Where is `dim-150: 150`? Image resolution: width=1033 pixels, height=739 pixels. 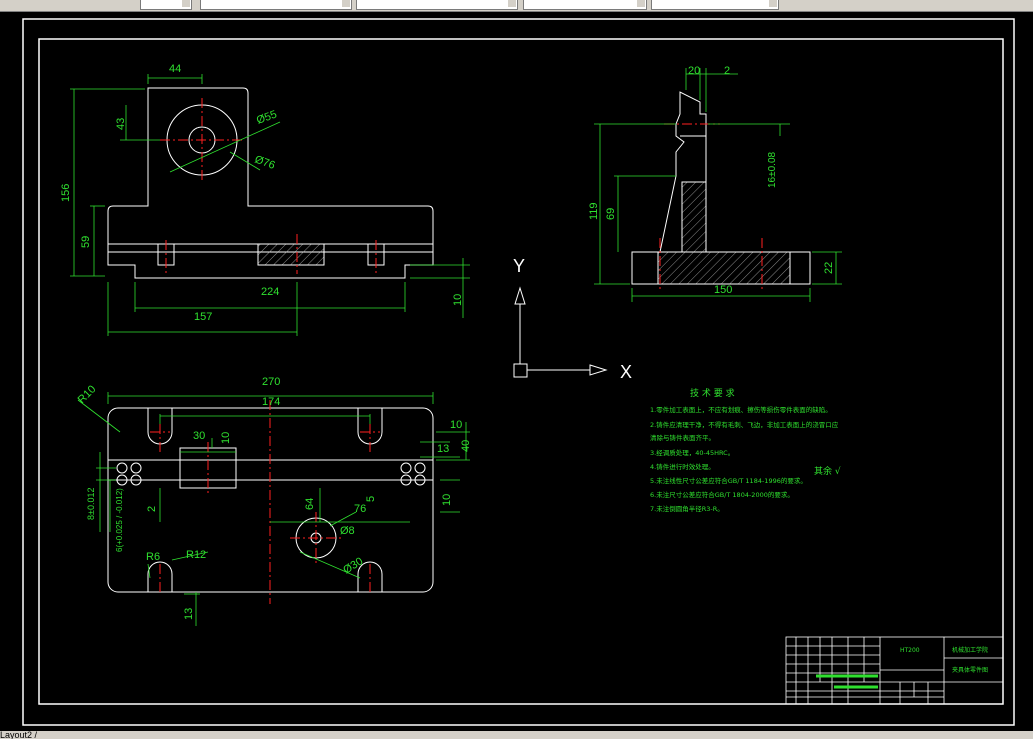 dim-150: 150 is located at coordinates (723, 290).